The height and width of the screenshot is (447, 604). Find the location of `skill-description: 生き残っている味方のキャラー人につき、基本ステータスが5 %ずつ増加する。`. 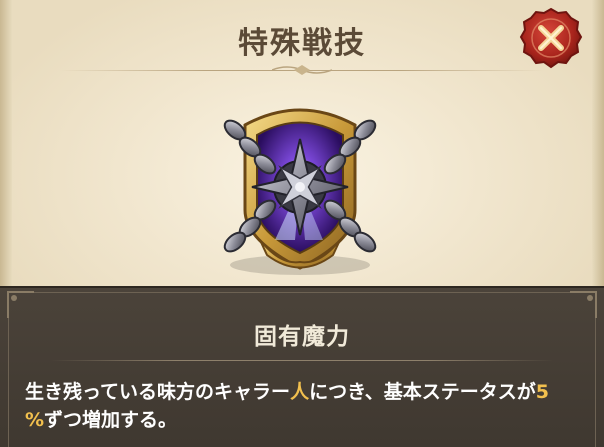

skill-description: 生き残っている味方のキャラー人につき、基本ステータスが5 %ずつ増加する。 is located at coordinates (305, 406).